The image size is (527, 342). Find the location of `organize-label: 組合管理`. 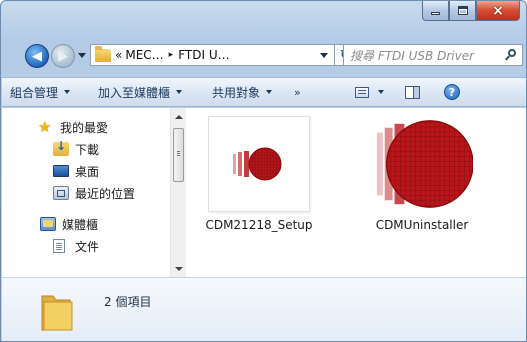

organize-label: 組合管理 is located at coordinates (34, 92).